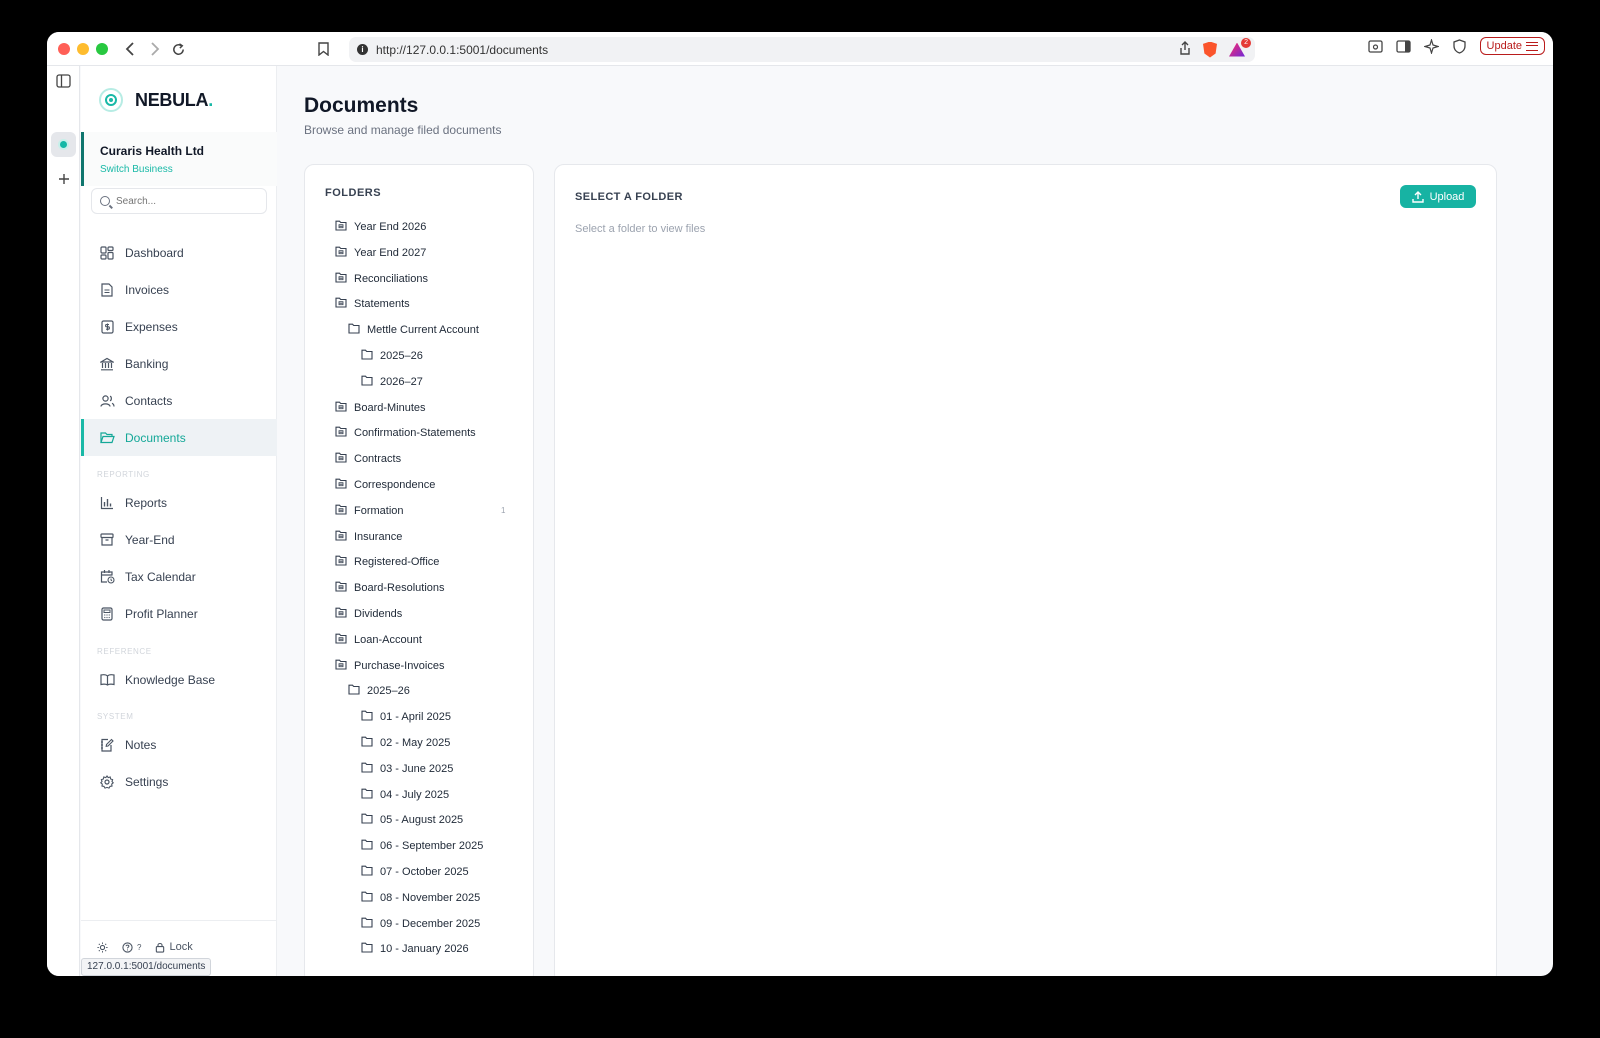  What do you see at coordinates (174, 947) in the screenshot?
I see `lock-button: Lock` at bounding box center [174, 947].